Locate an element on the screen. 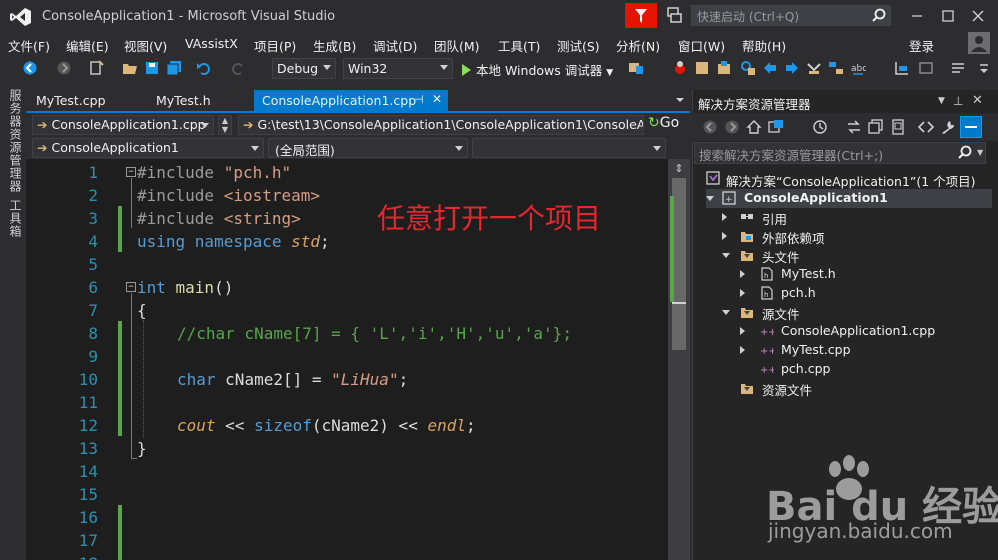 This screenshot has width=998, height=560. line-number: 16 is located at coordinates (88, 517).